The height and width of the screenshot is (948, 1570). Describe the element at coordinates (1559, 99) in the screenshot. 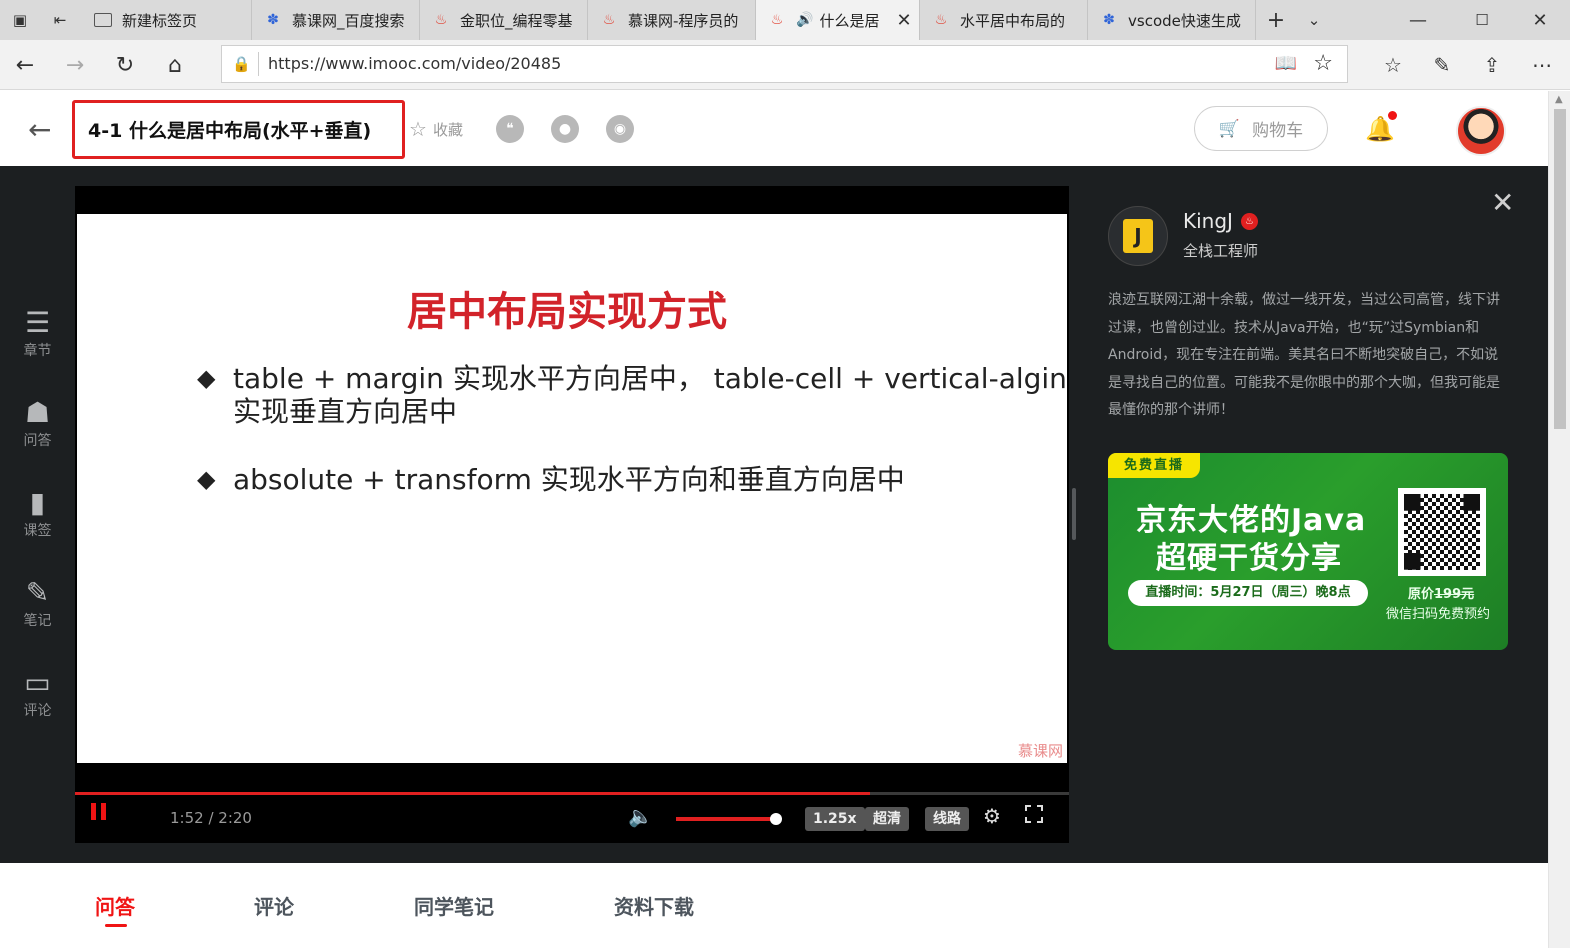

I see `scroll-up-icon: ▲` at that location.